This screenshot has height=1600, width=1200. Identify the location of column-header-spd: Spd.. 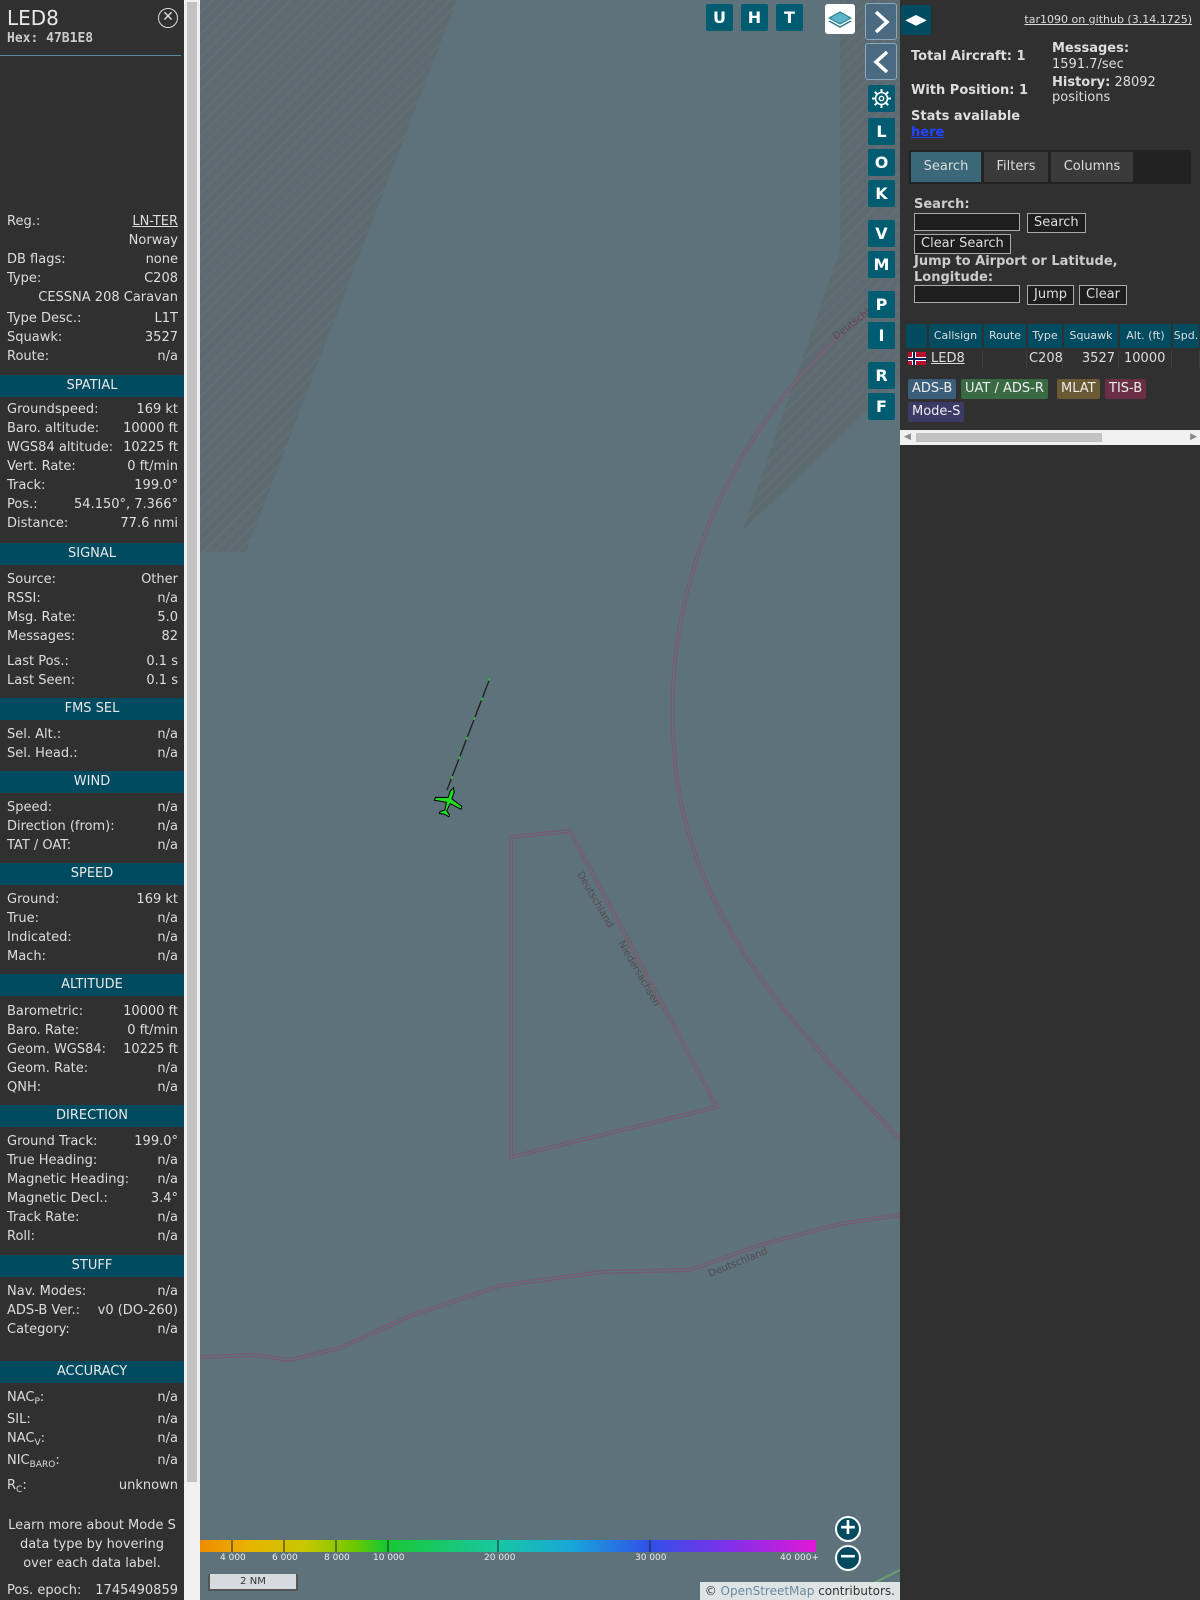
(1186, 336).